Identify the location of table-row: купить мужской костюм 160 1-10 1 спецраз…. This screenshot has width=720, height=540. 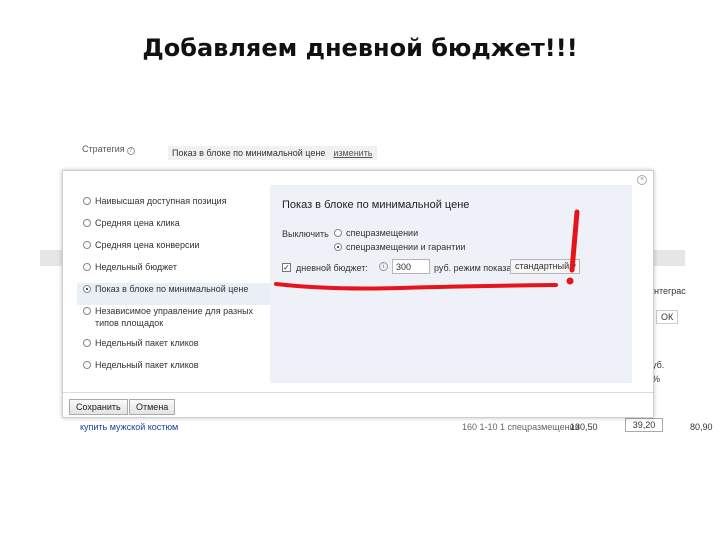
(396, 427).